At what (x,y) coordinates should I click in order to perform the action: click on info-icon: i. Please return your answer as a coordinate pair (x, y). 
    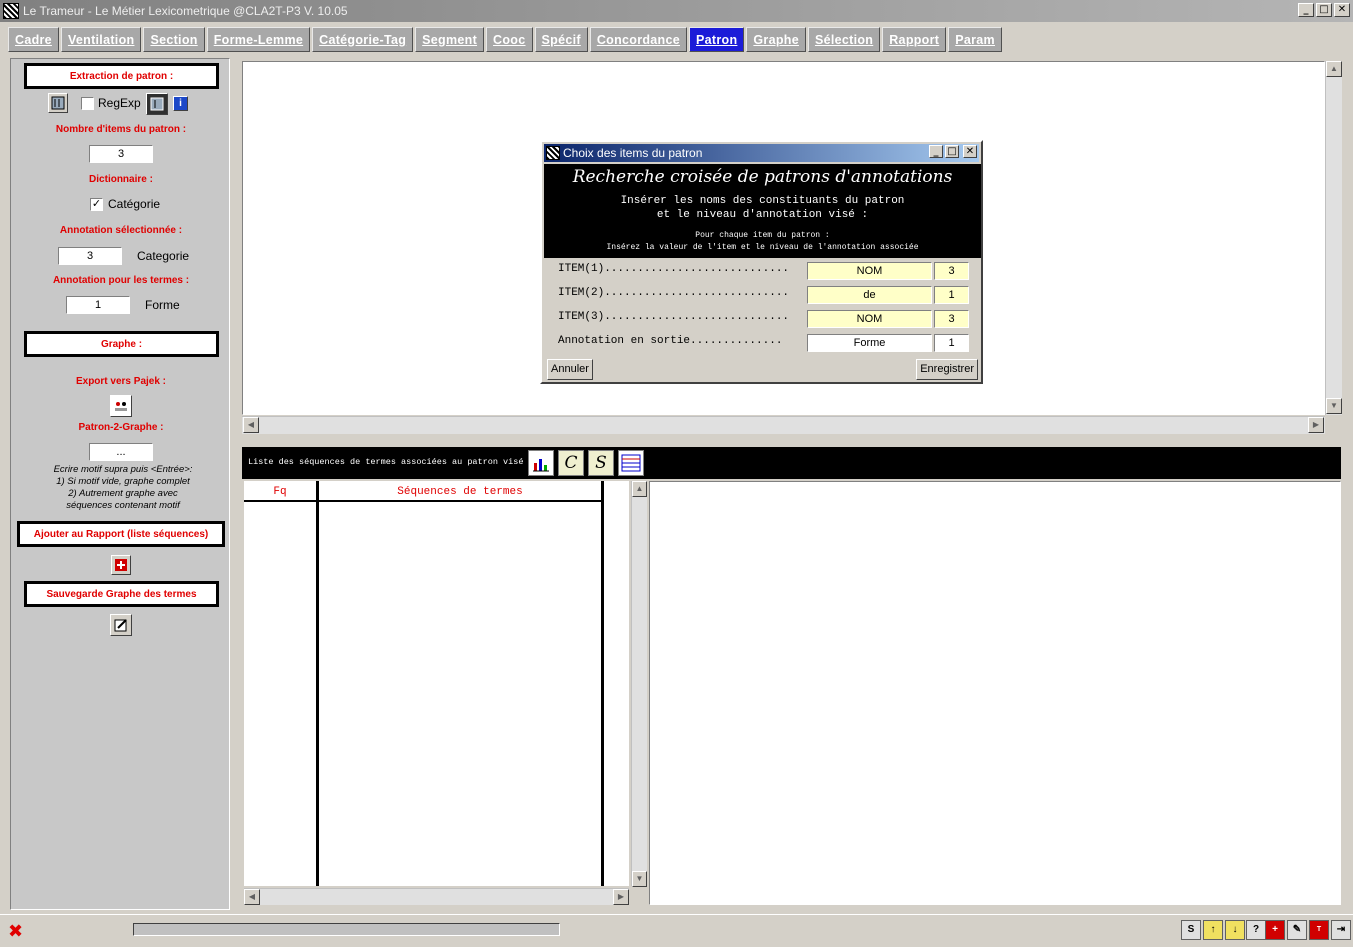
    Looking at the image, I should click on (180, 103).